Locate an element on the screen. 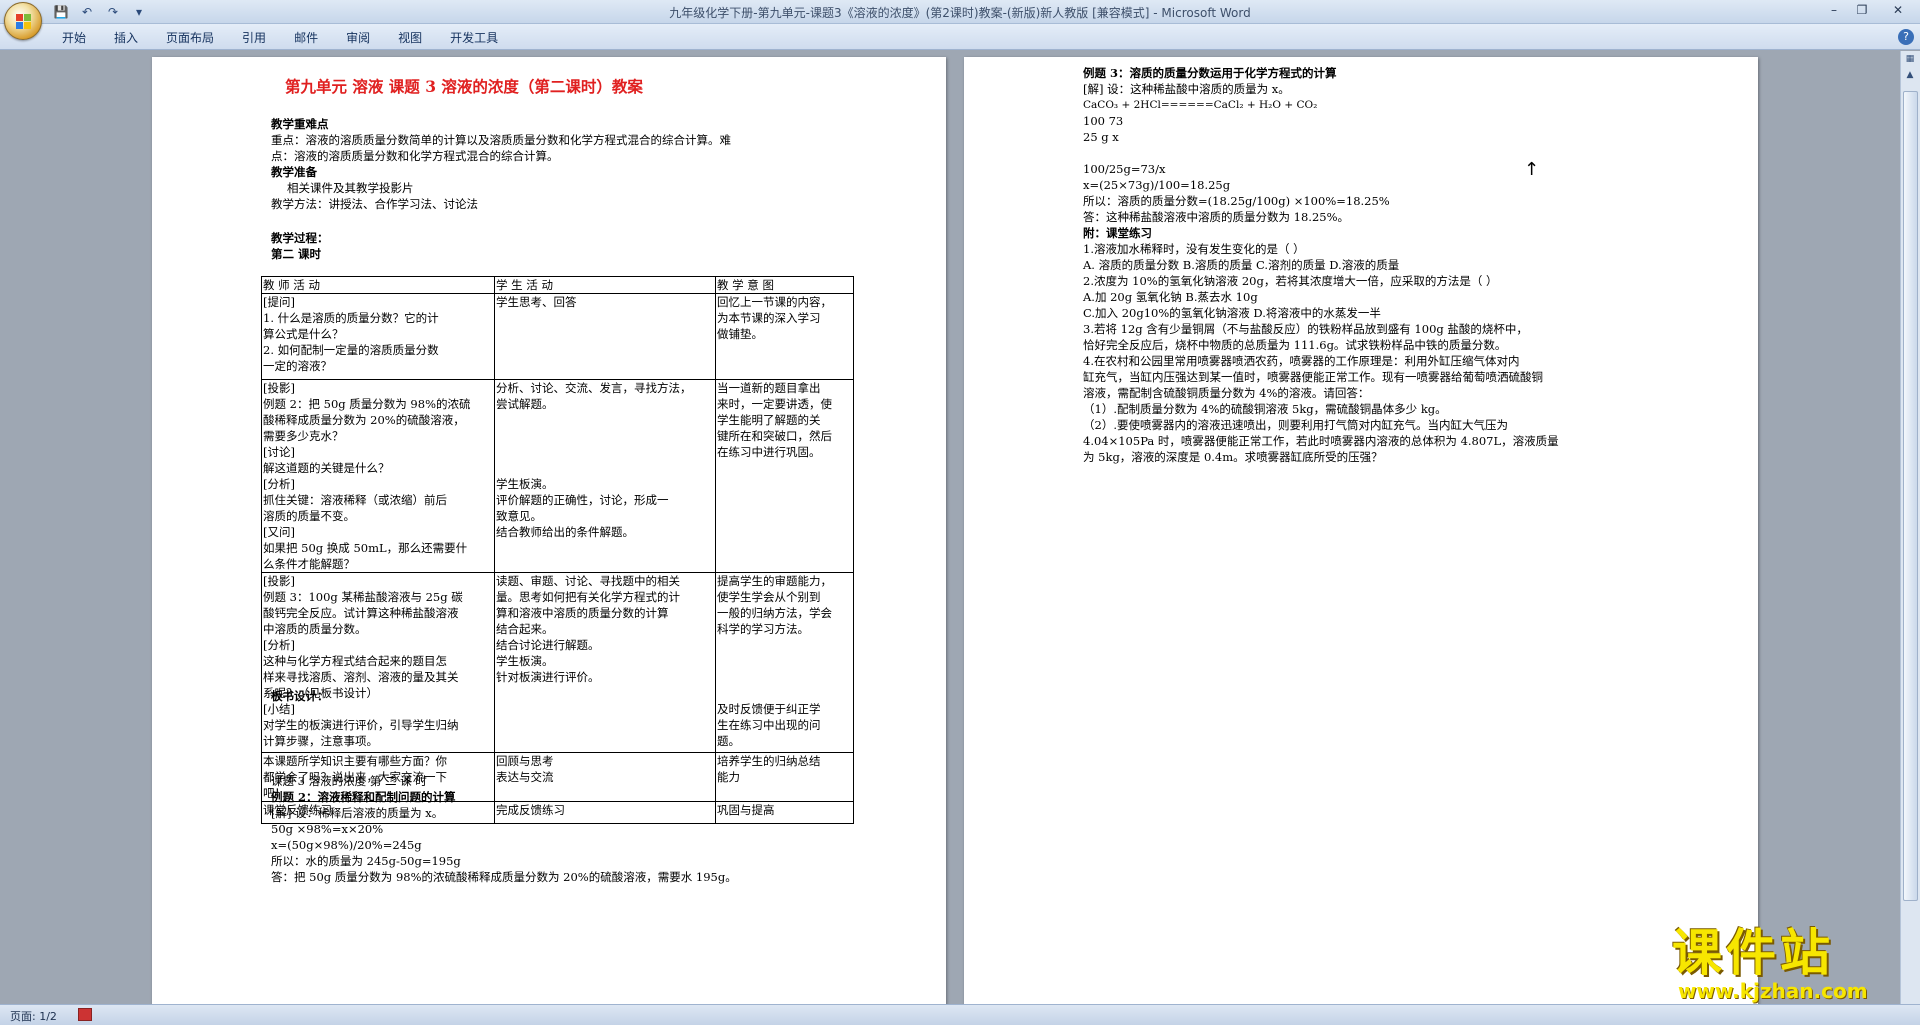 The height and width of the screenshot is (1025, 1920). page1-line: 相关课件及其教学投影片 is located at coordinates (350, 188).